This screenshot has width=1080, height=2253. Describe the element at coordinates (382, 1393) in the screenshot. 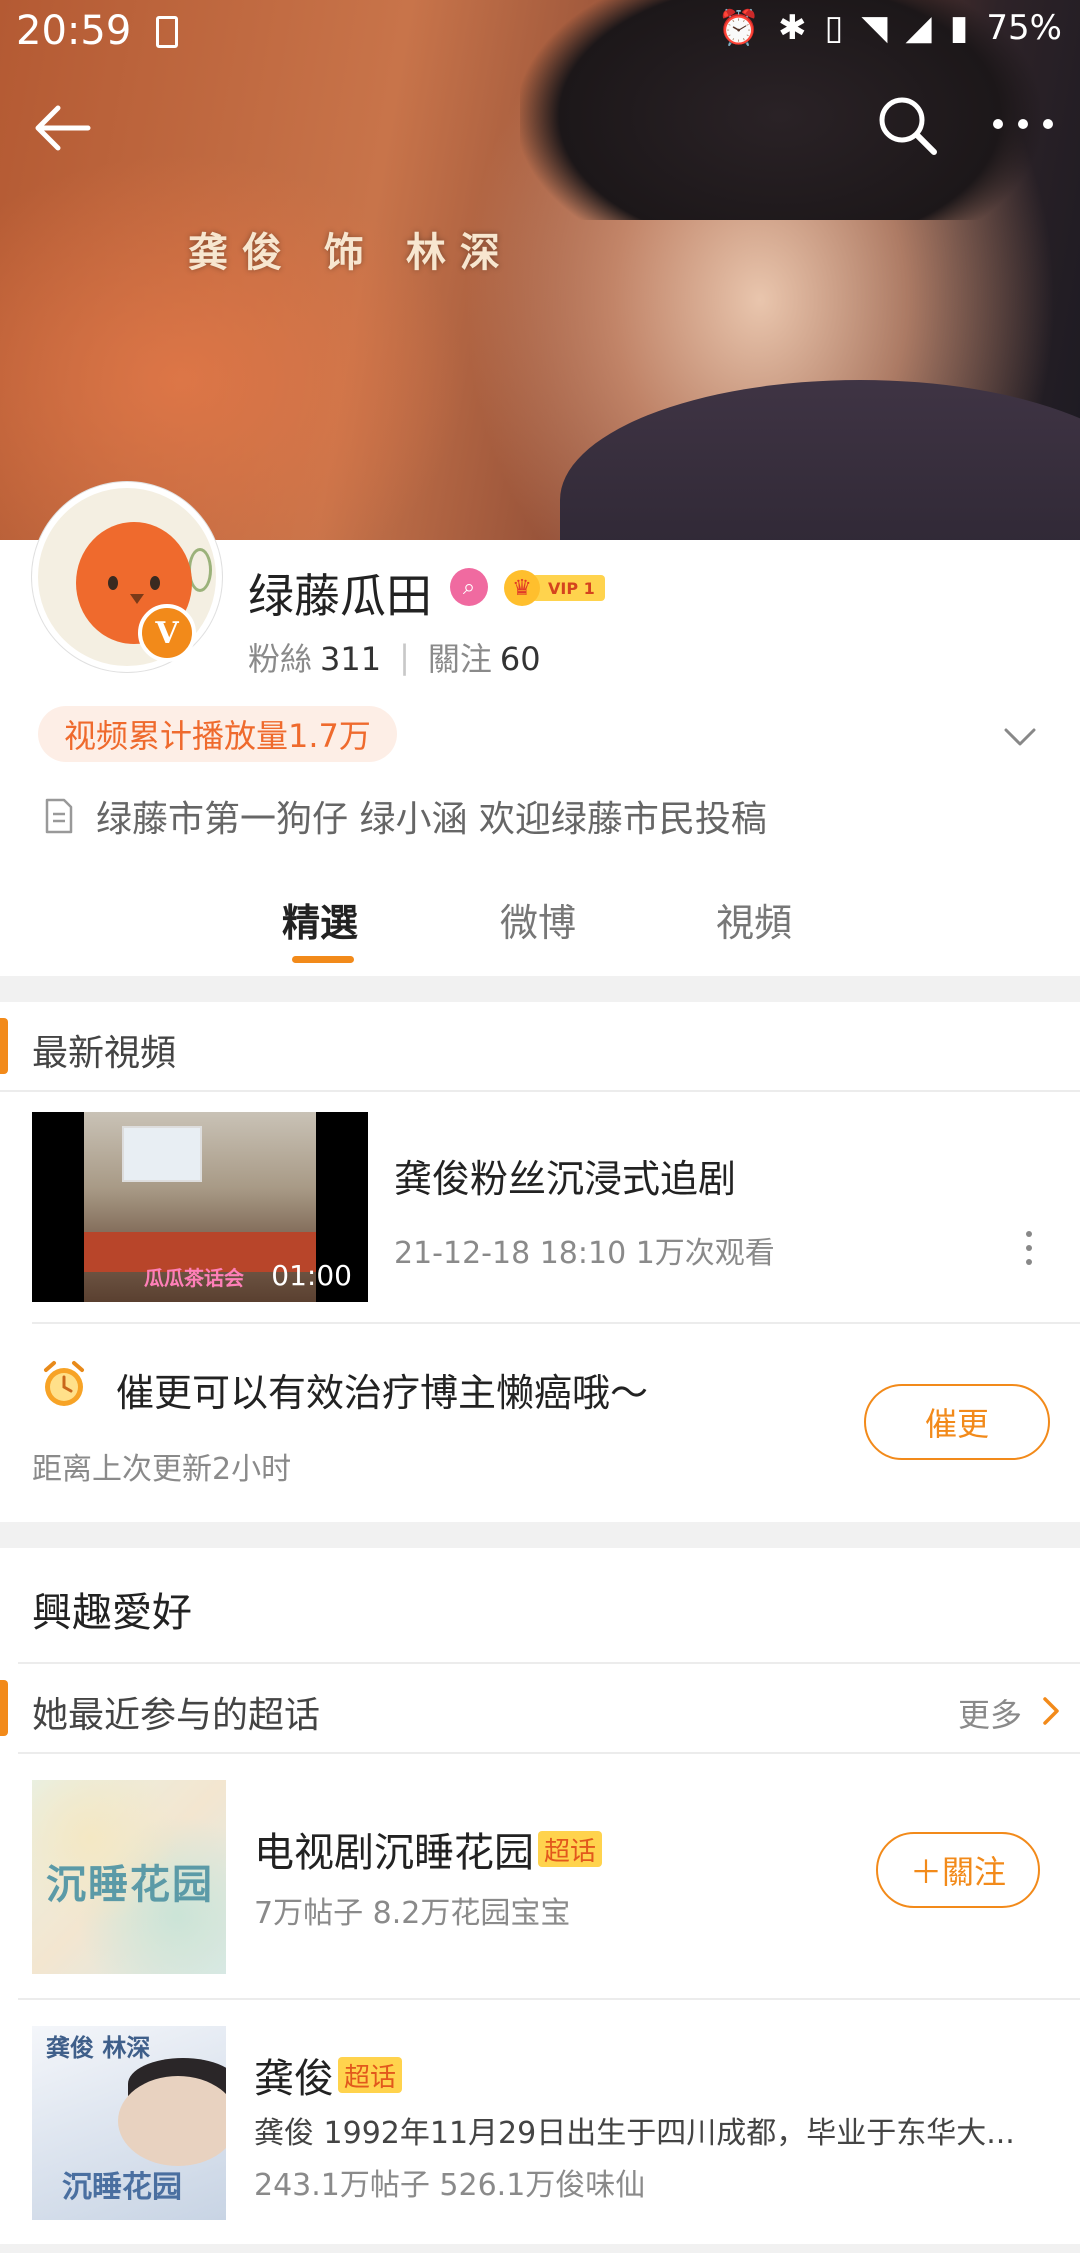

I see `urge-prompt: 催更可以有效治疗博主懒癌哦～` at that location.